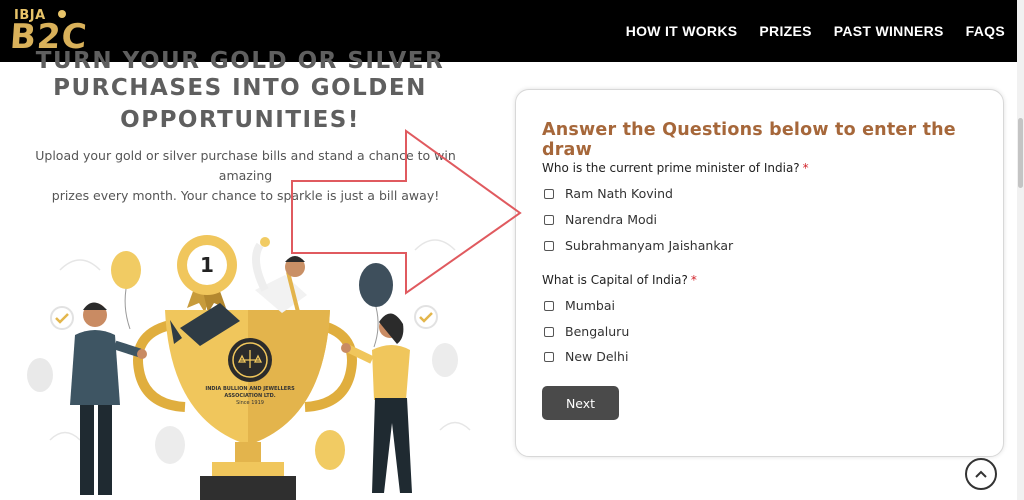  Describe the element at coordinates (108, 398) in the screenshot. I see `clapping-man-figure` at that location.